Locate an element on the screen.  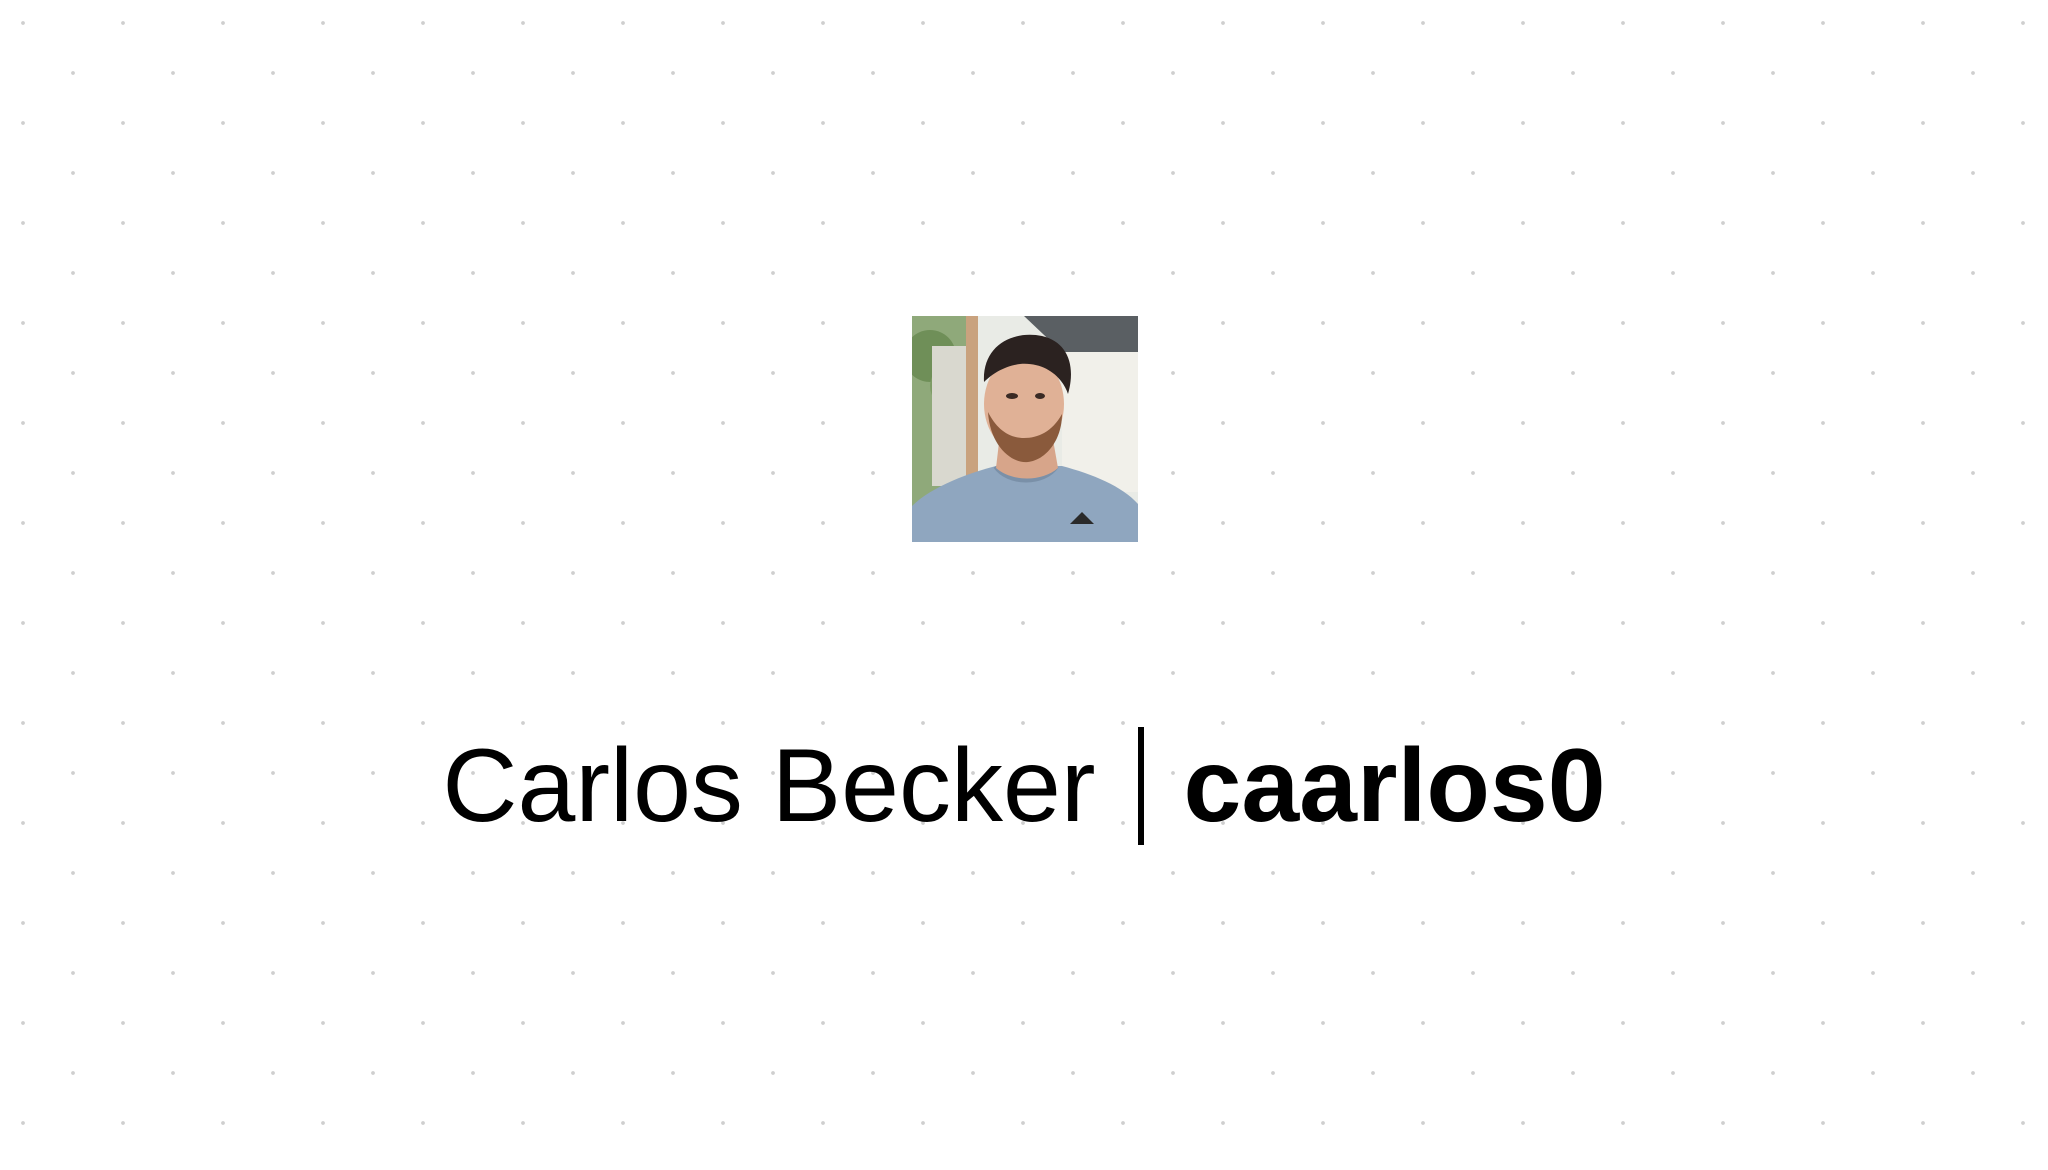
avatar is located at coordinates (1025, 429).